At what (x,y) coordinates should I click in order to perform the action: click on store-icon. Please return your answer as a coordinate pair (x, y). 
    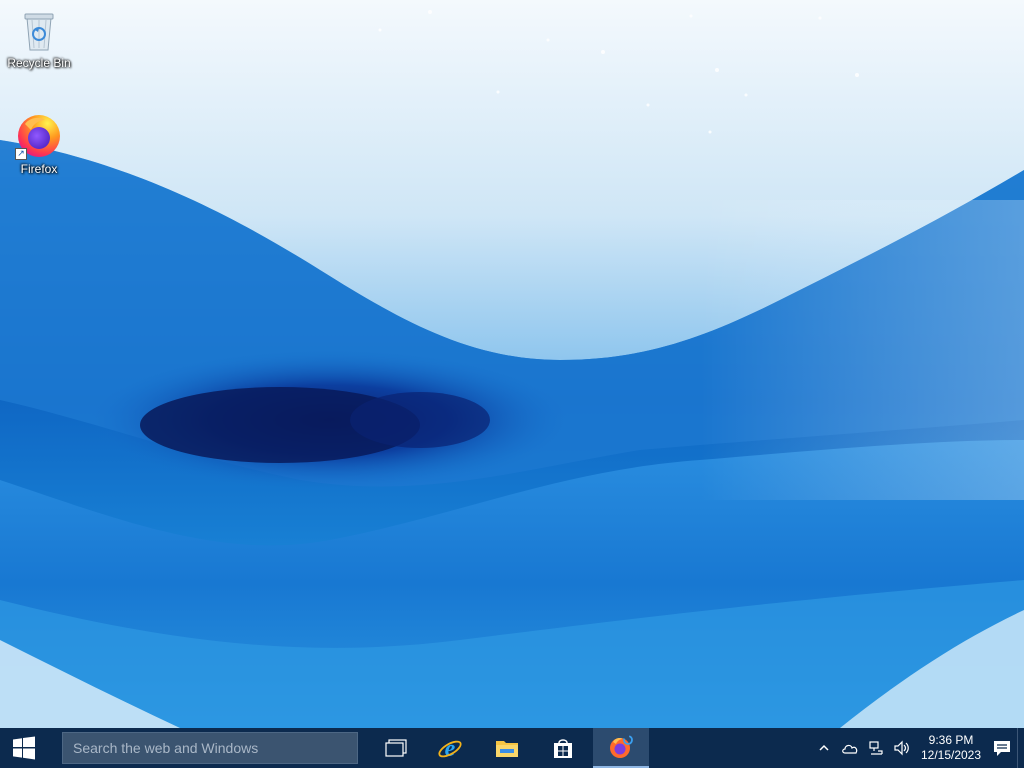
    Looking at the image, I should click on (563, 748).